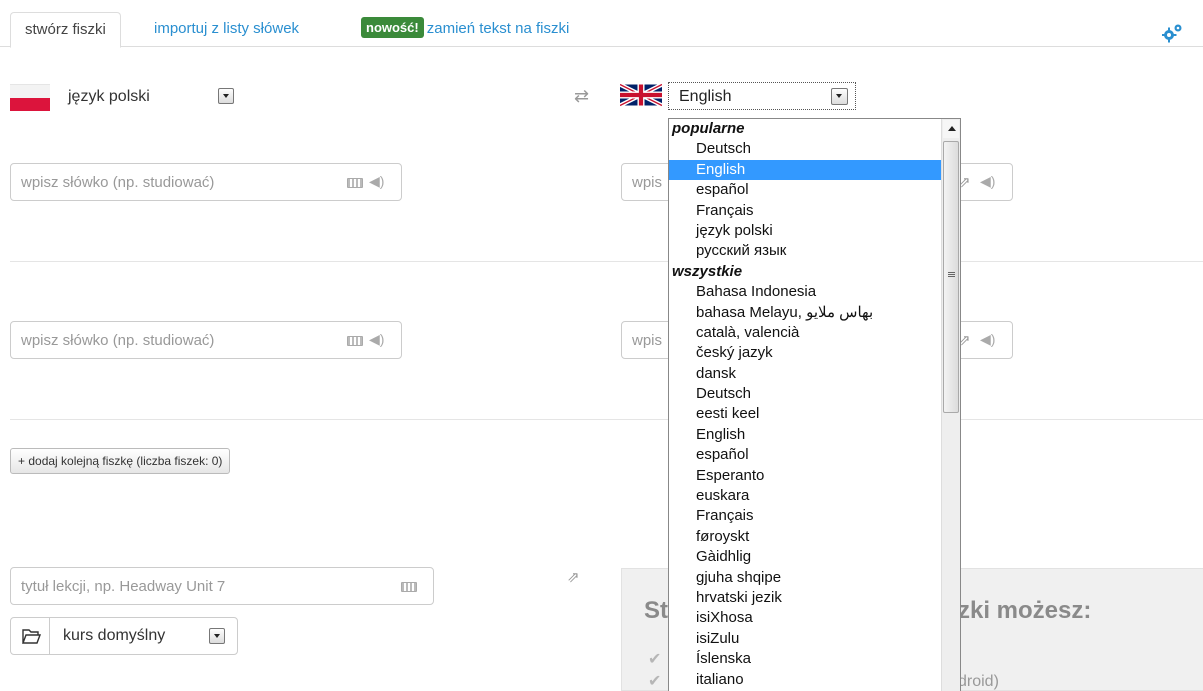 The height and width of the screenshot is (691, 1203). I want to click on language-option: italiano, so click(805, 680).